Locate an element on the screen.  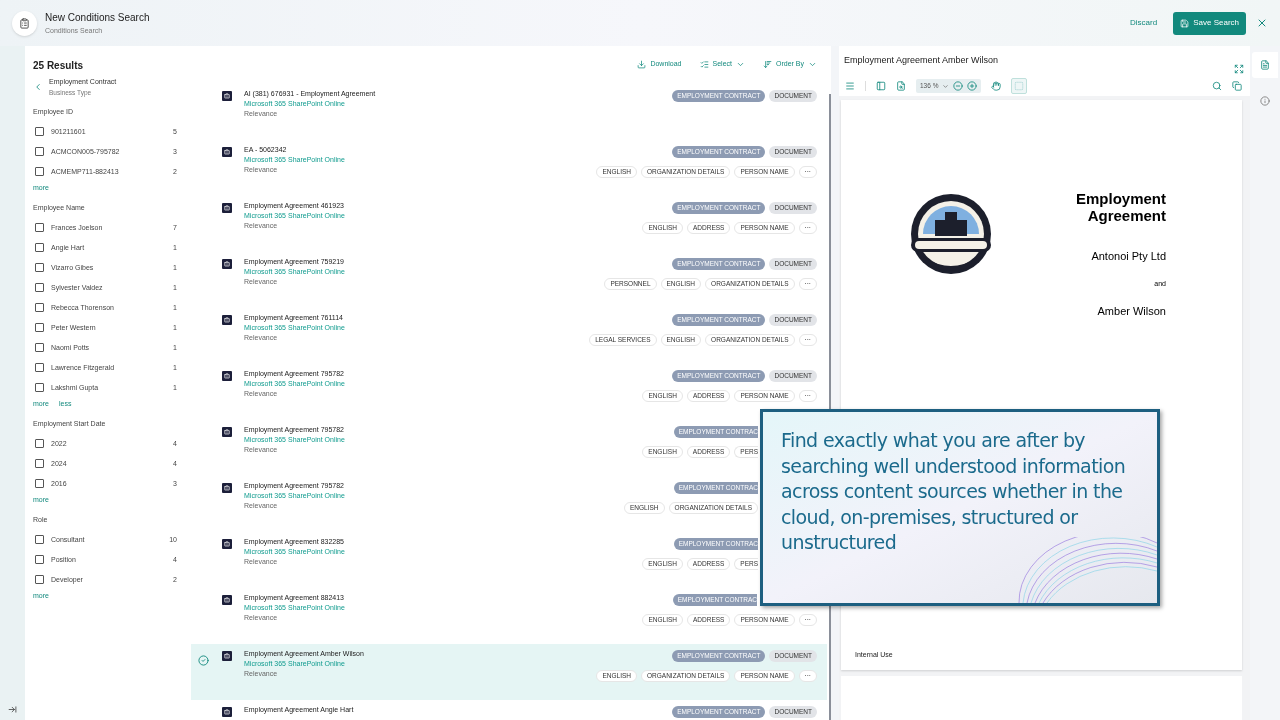
copy-icon is located at coordinates (1237, 86).